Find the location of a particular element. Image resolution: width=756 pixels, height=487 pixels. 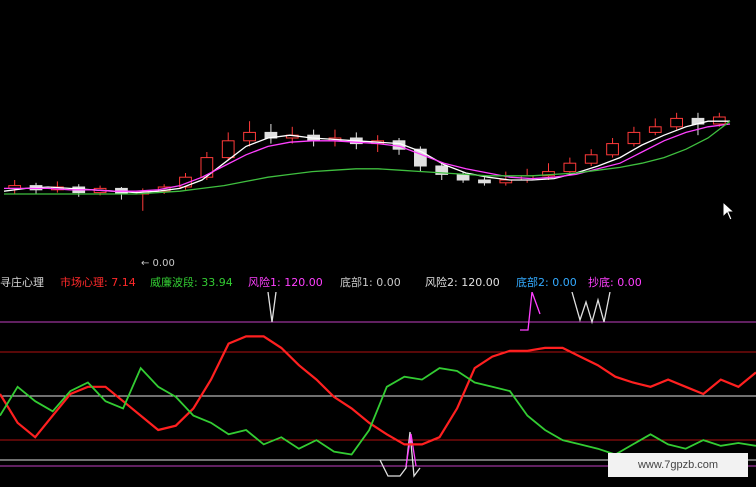

moving-average-series is located at coordinates (367, 157).